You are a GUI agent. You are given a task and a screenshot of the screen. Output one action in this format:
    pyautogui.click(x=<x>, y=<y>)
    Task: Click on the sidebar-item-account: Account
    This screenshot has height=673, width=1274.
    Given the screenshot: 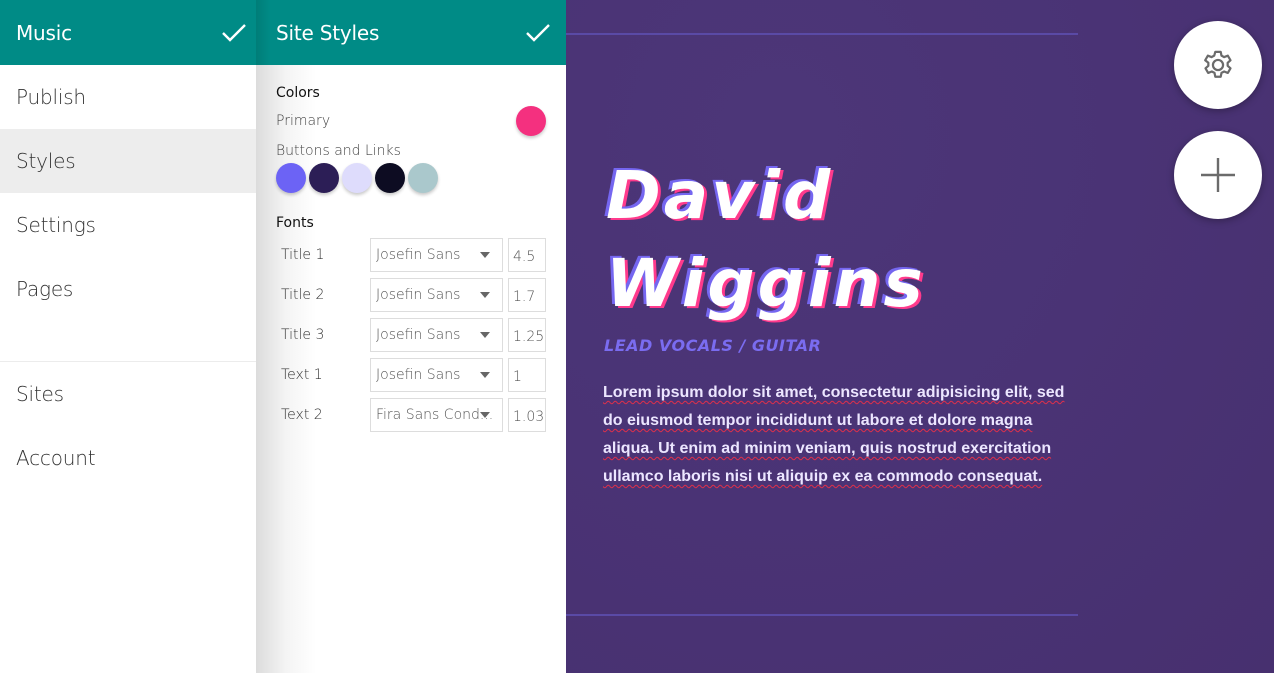 What is the action you would take?
    pyautogui.click(x=128, y=458)
    